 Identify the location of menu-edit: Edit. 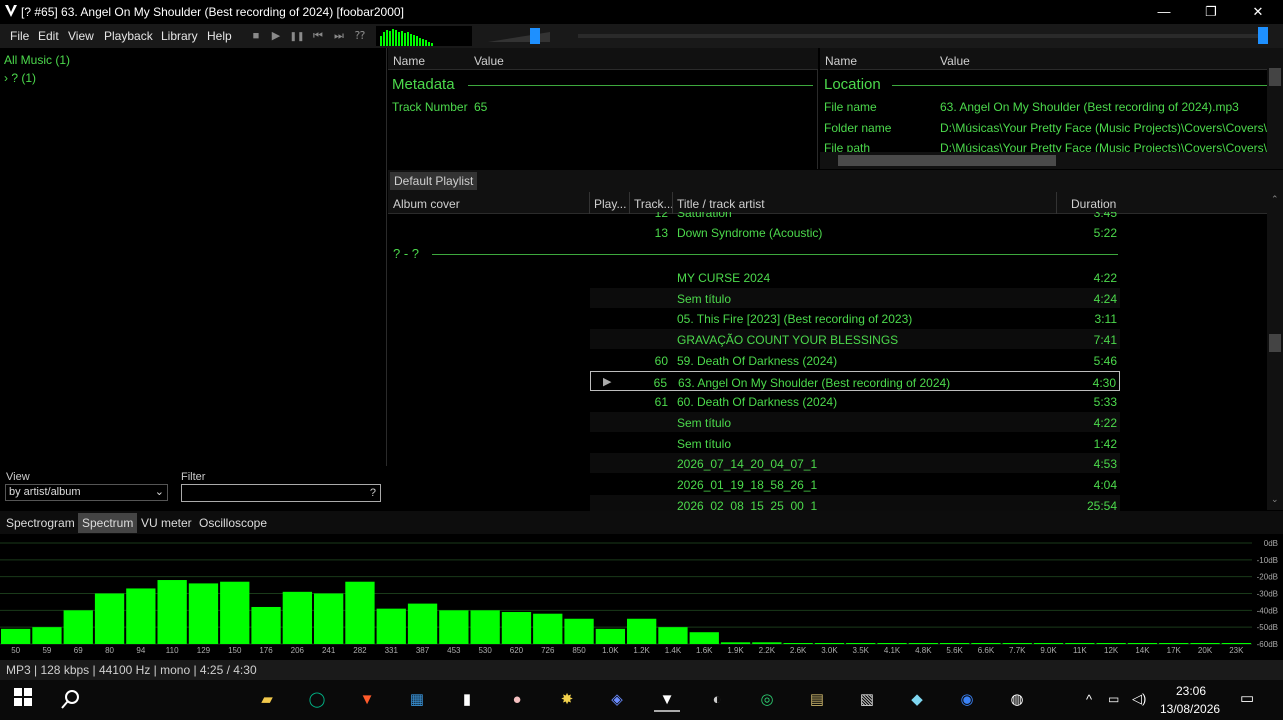
(48, 36).